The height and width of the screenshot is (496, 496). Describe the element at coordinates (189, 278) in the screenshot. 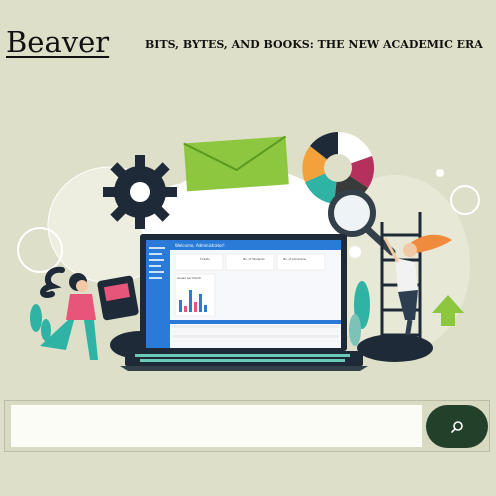

I see `chart-caption: Issued per Month` at that location.